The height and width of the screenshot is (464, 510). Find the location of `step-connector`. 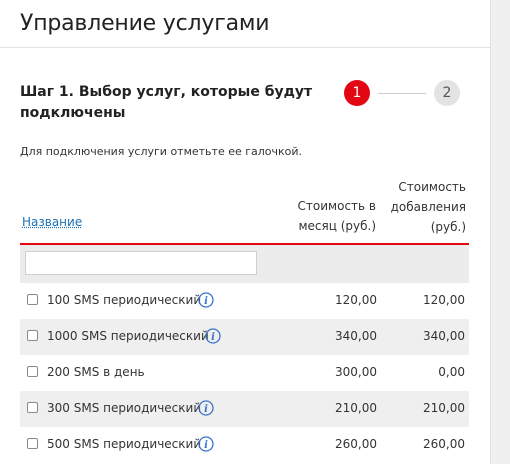

step-connector is located at coordinates (402, 93).